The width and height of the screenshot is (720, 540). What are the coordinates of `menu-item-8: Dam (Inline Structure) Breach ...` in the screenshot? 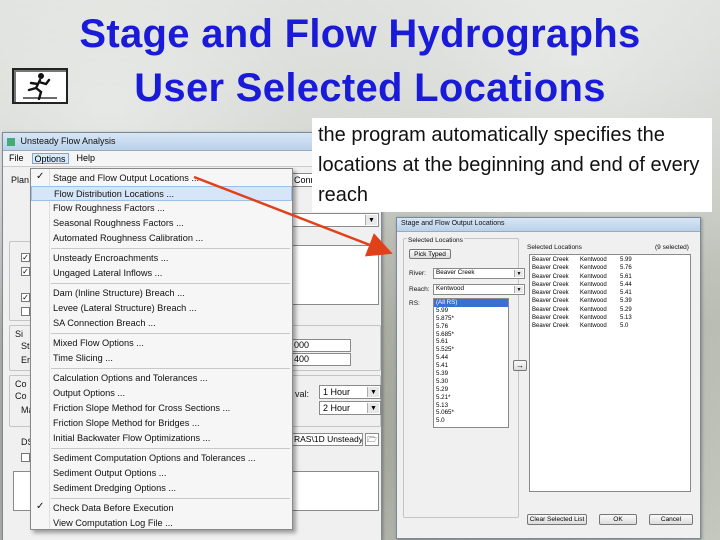 It's located at (161, 293).